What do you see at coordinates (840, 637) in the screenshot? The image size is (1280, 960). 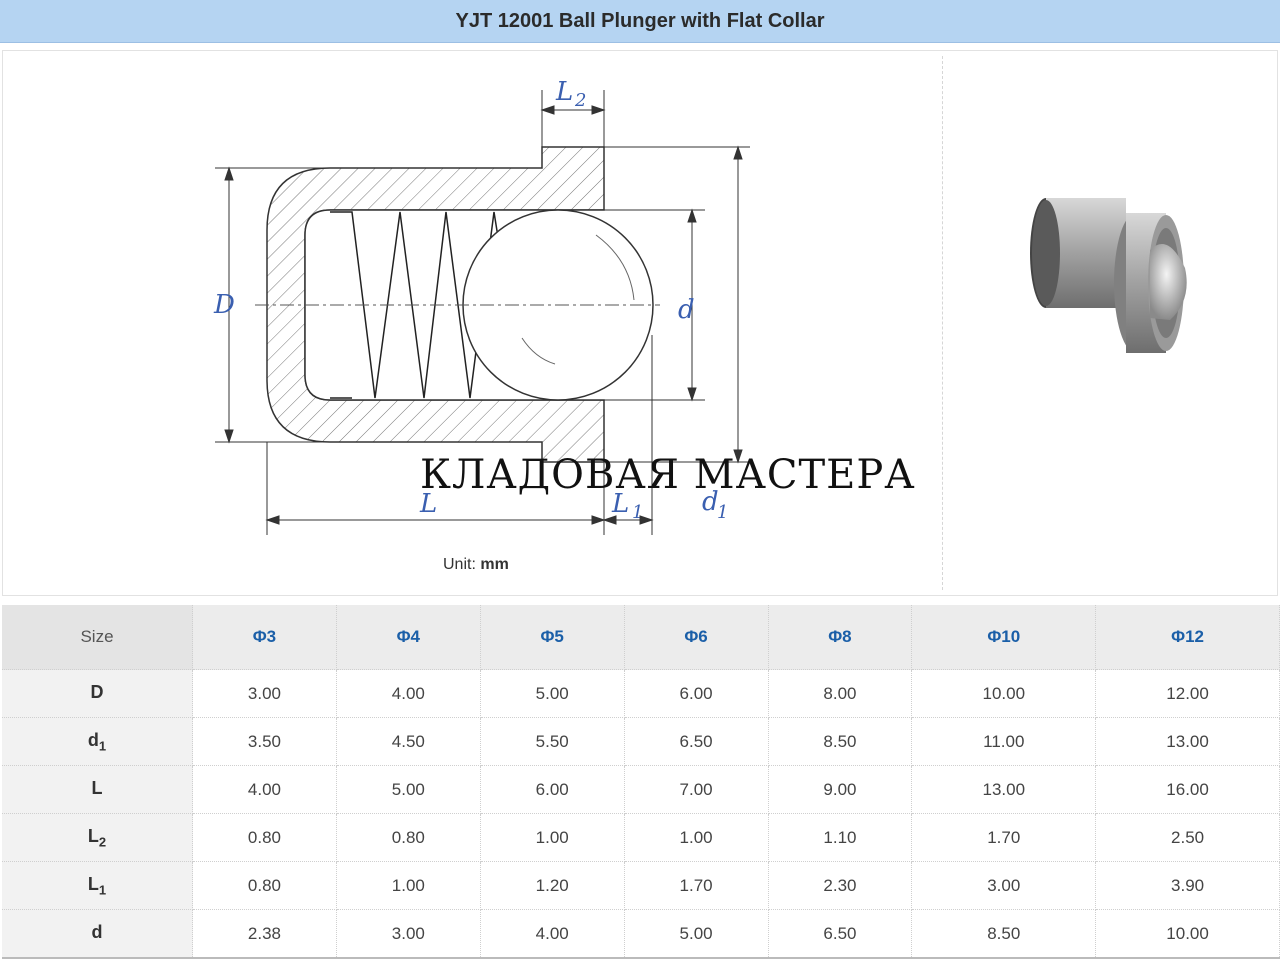 I see `column-header: Φ8` at bounding box center [840, 637].